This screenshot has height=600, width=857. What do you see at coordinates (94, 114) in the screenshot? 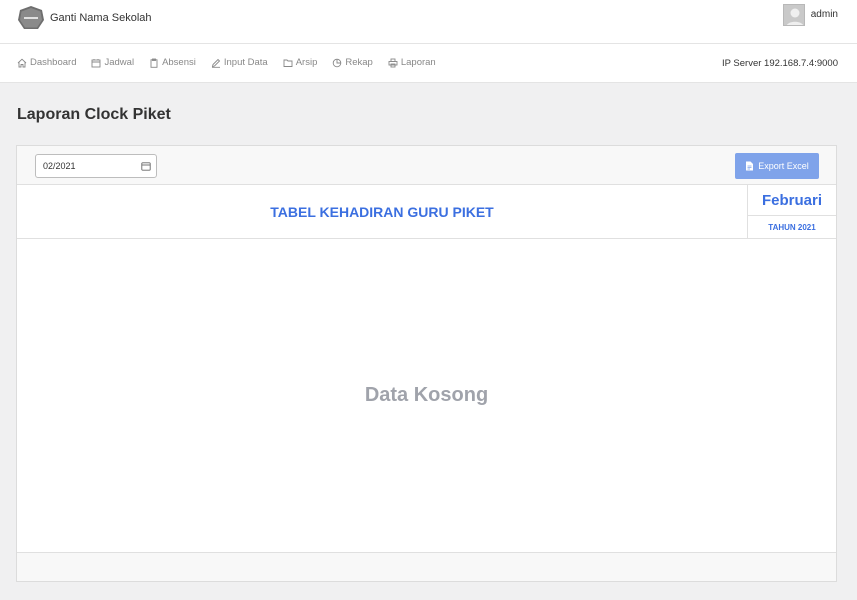
I see `page-title: Laporan Clock Piket` at bounding box center [94, 114].